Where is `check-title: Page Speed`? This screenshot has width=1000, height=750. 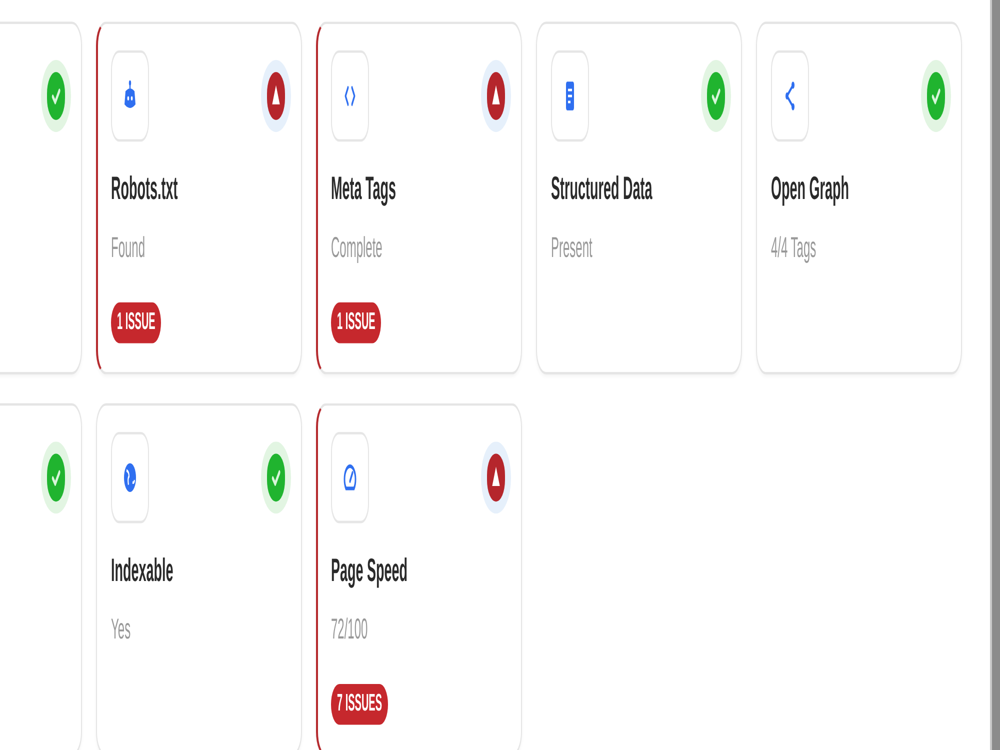 check-title: Page Speed is located at coordinates (369, 570).